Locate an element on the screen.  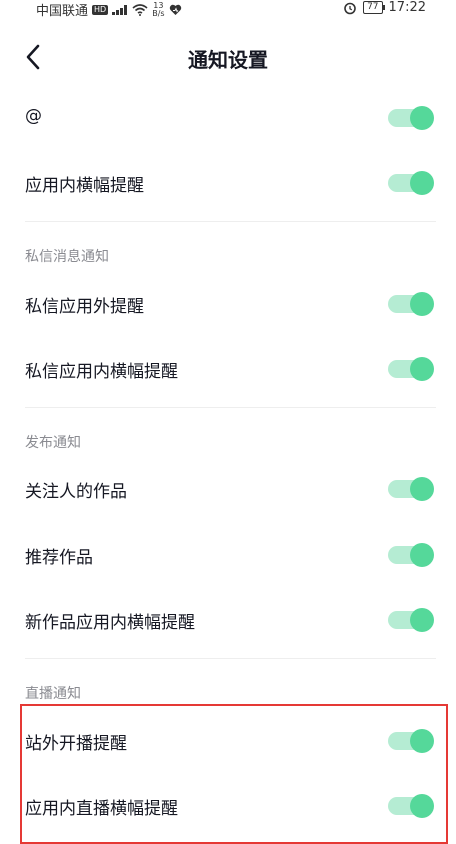
page-title: 通知设置 is located at coordinates (228, 60).